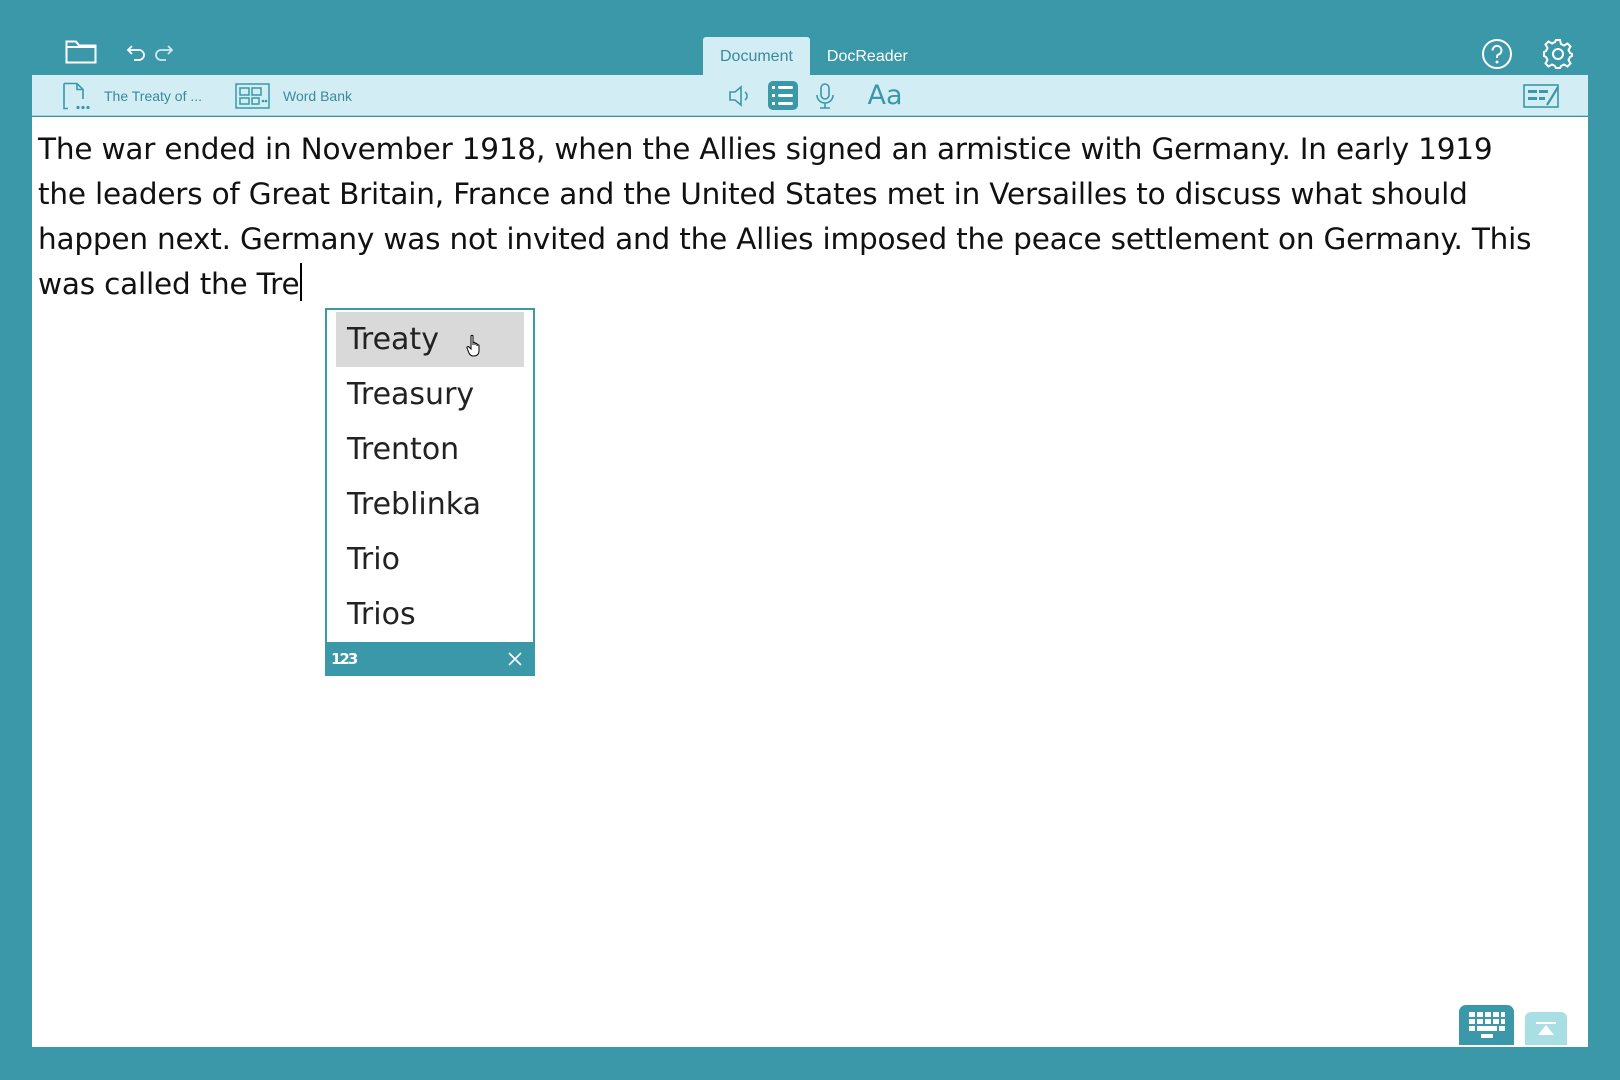  I want to click on suggestion-label: Treaty, so click(393, 339).